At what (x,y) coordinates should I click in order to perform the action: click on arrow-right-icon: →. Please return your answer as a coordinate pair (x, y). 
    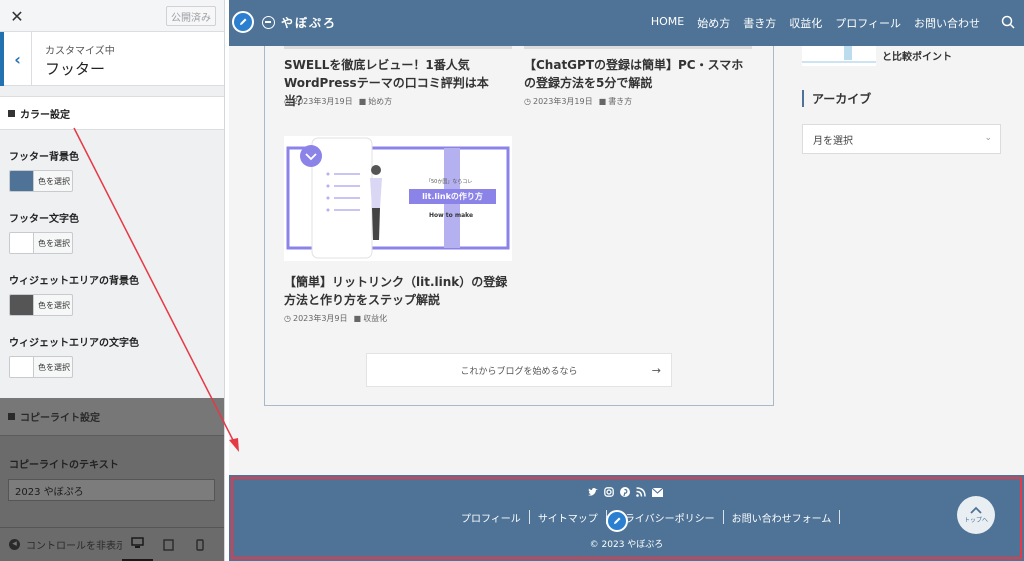
    Looking at the image, I should click on (656, 370).